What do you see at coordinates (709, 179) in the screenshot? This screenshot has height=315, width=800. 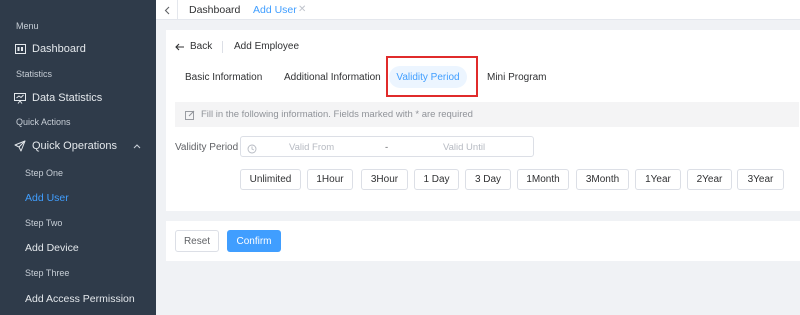 I see `quick-button-2year: 2Year` at bounding box center [709, 179].